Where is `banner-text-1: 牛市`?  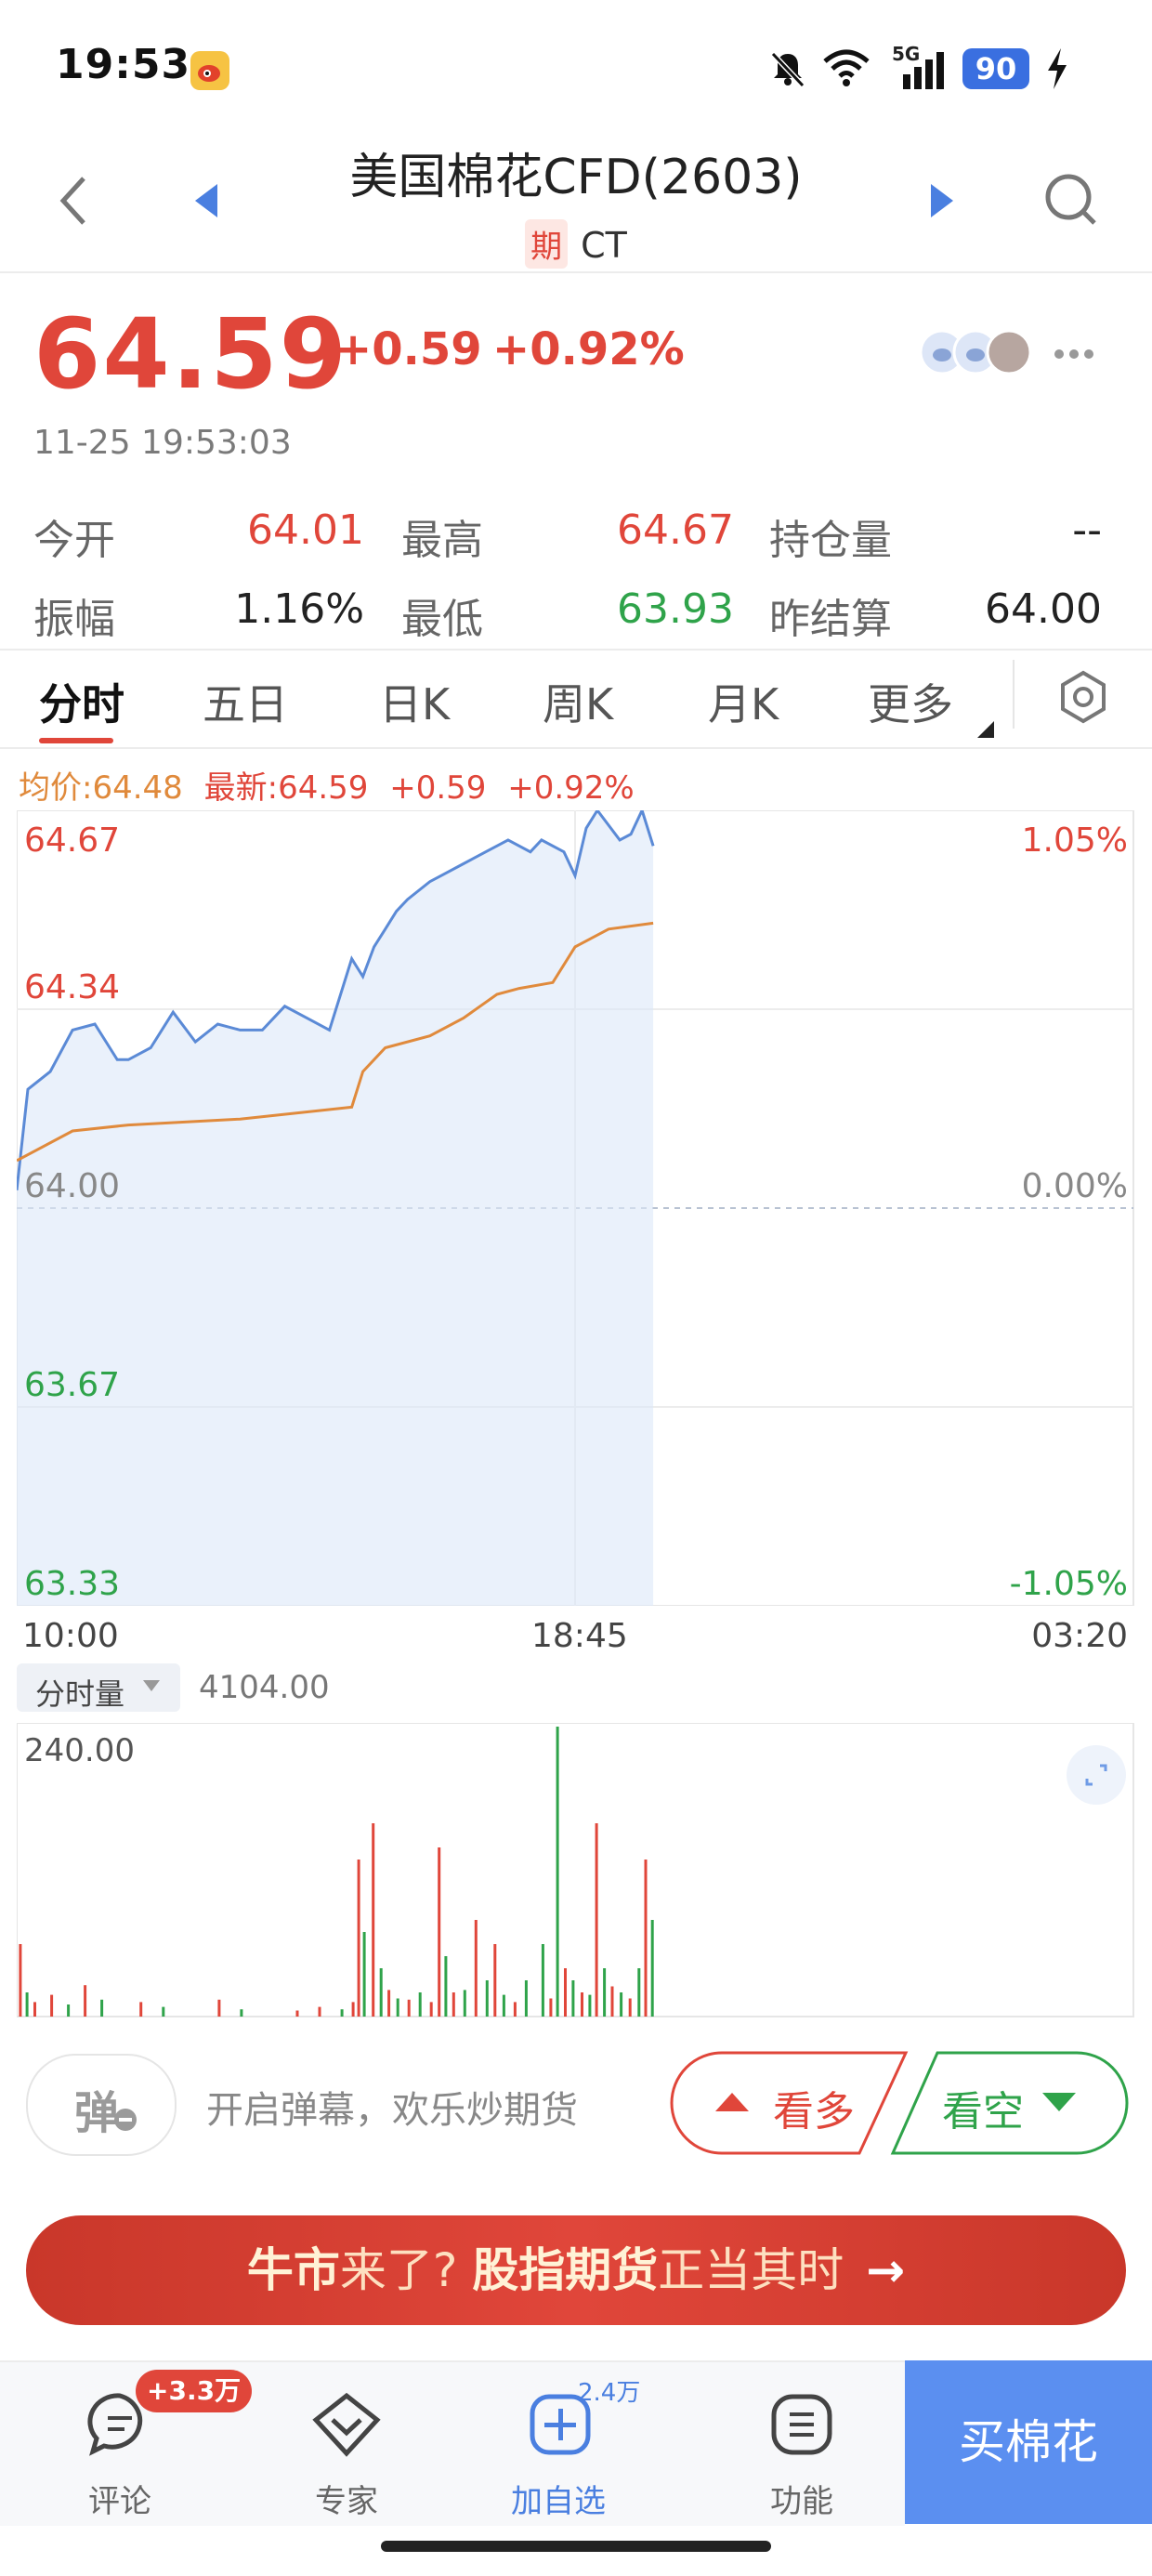 banner-text-1: 牛市 is located at coordinates (293, 2270).